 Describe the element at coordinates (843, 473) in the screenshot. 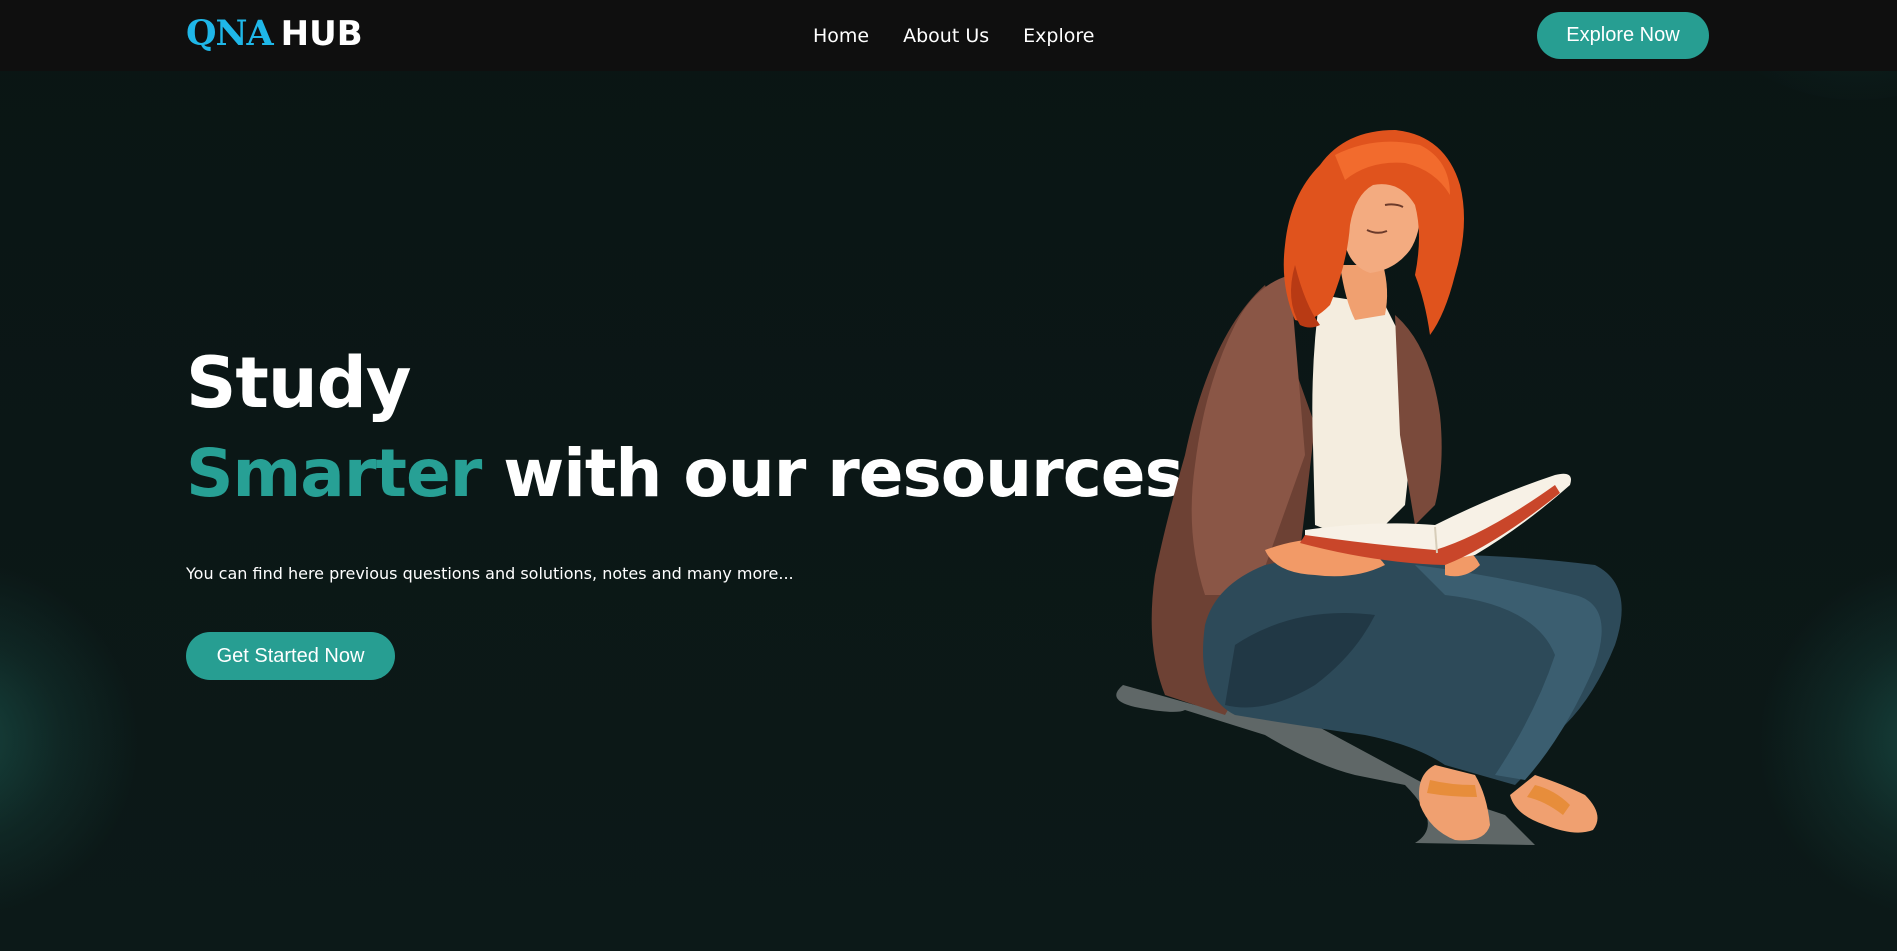

I see `hero-heading-rest: with our resources` at that location.